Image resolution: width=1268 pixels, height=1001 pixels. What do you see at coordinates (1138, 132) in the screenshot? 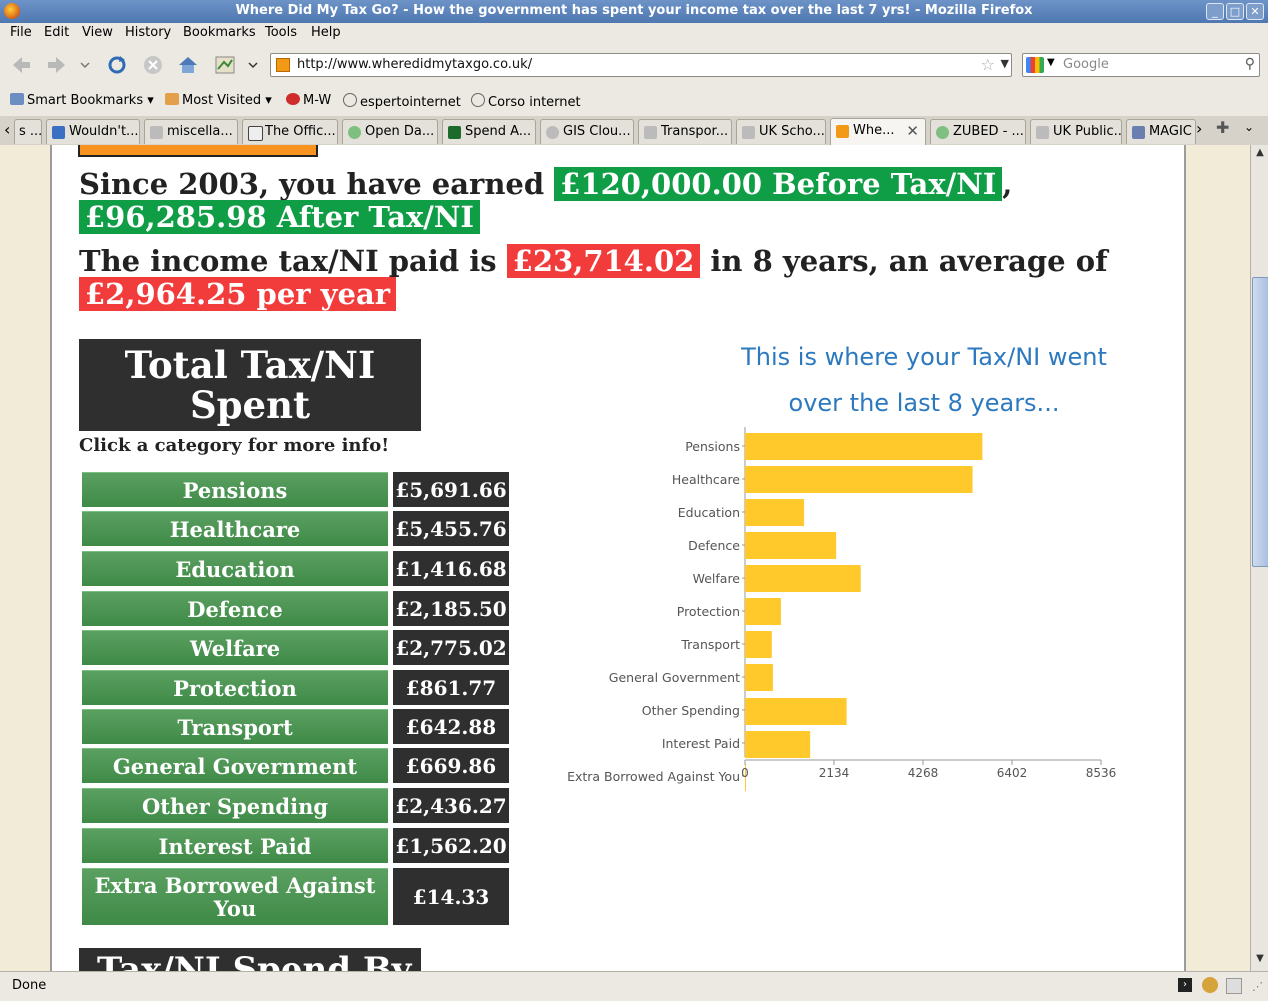
I see `magic-logo-icon` at bounding box center [1138, 132].